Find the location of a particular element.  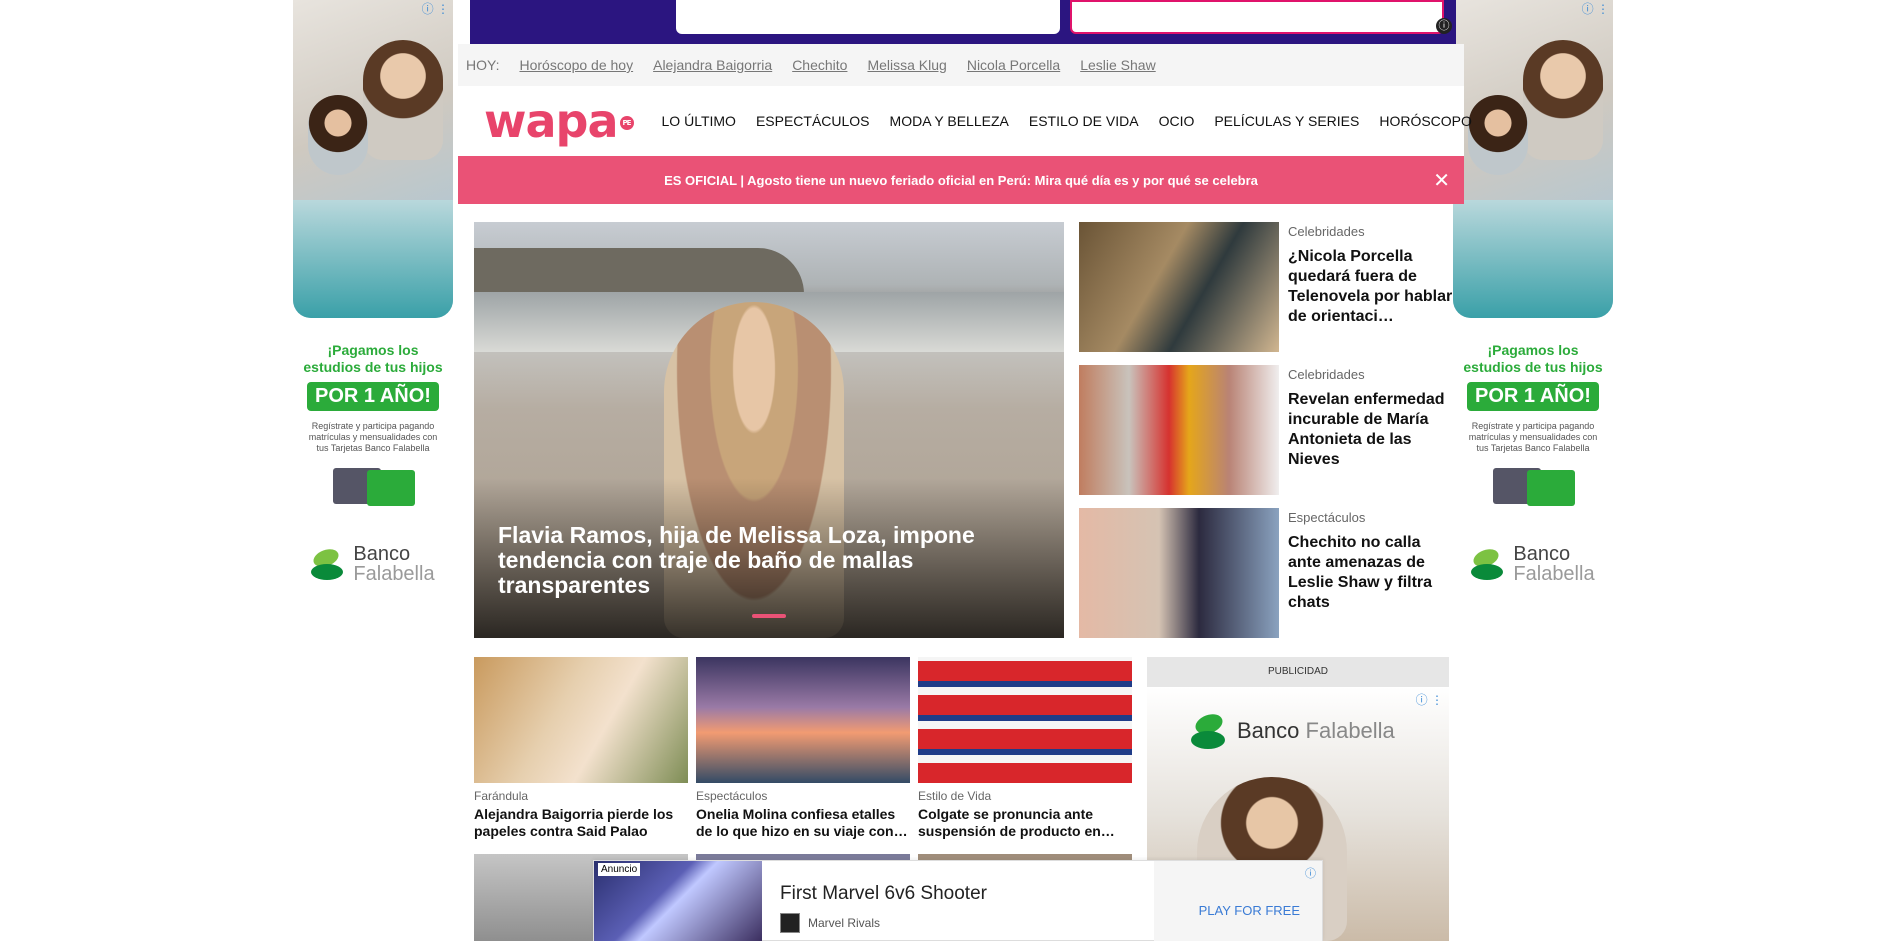

trending-link: Nicola Porcella is located at coordinates (1013, 65).